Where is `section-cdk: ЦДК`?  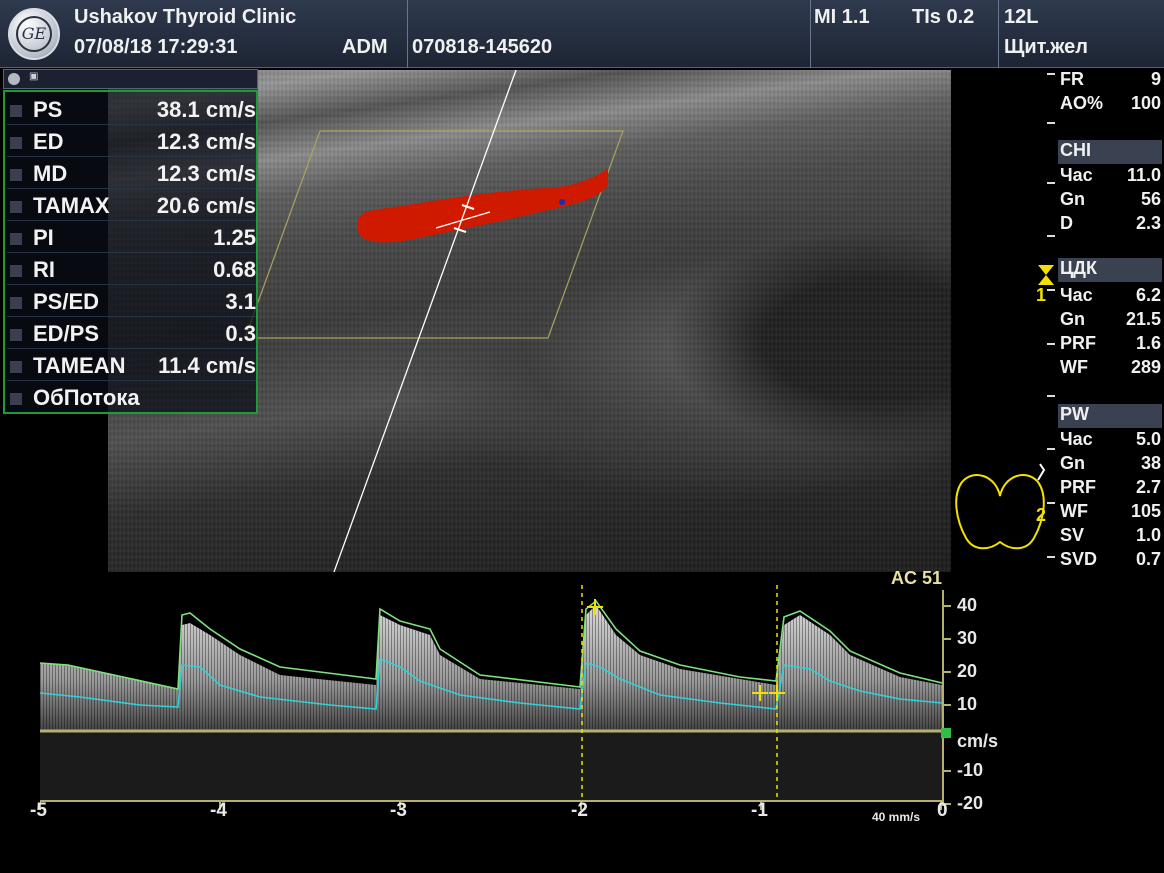
section-cdk: ЦДК is located at coordinates (1110, 270).